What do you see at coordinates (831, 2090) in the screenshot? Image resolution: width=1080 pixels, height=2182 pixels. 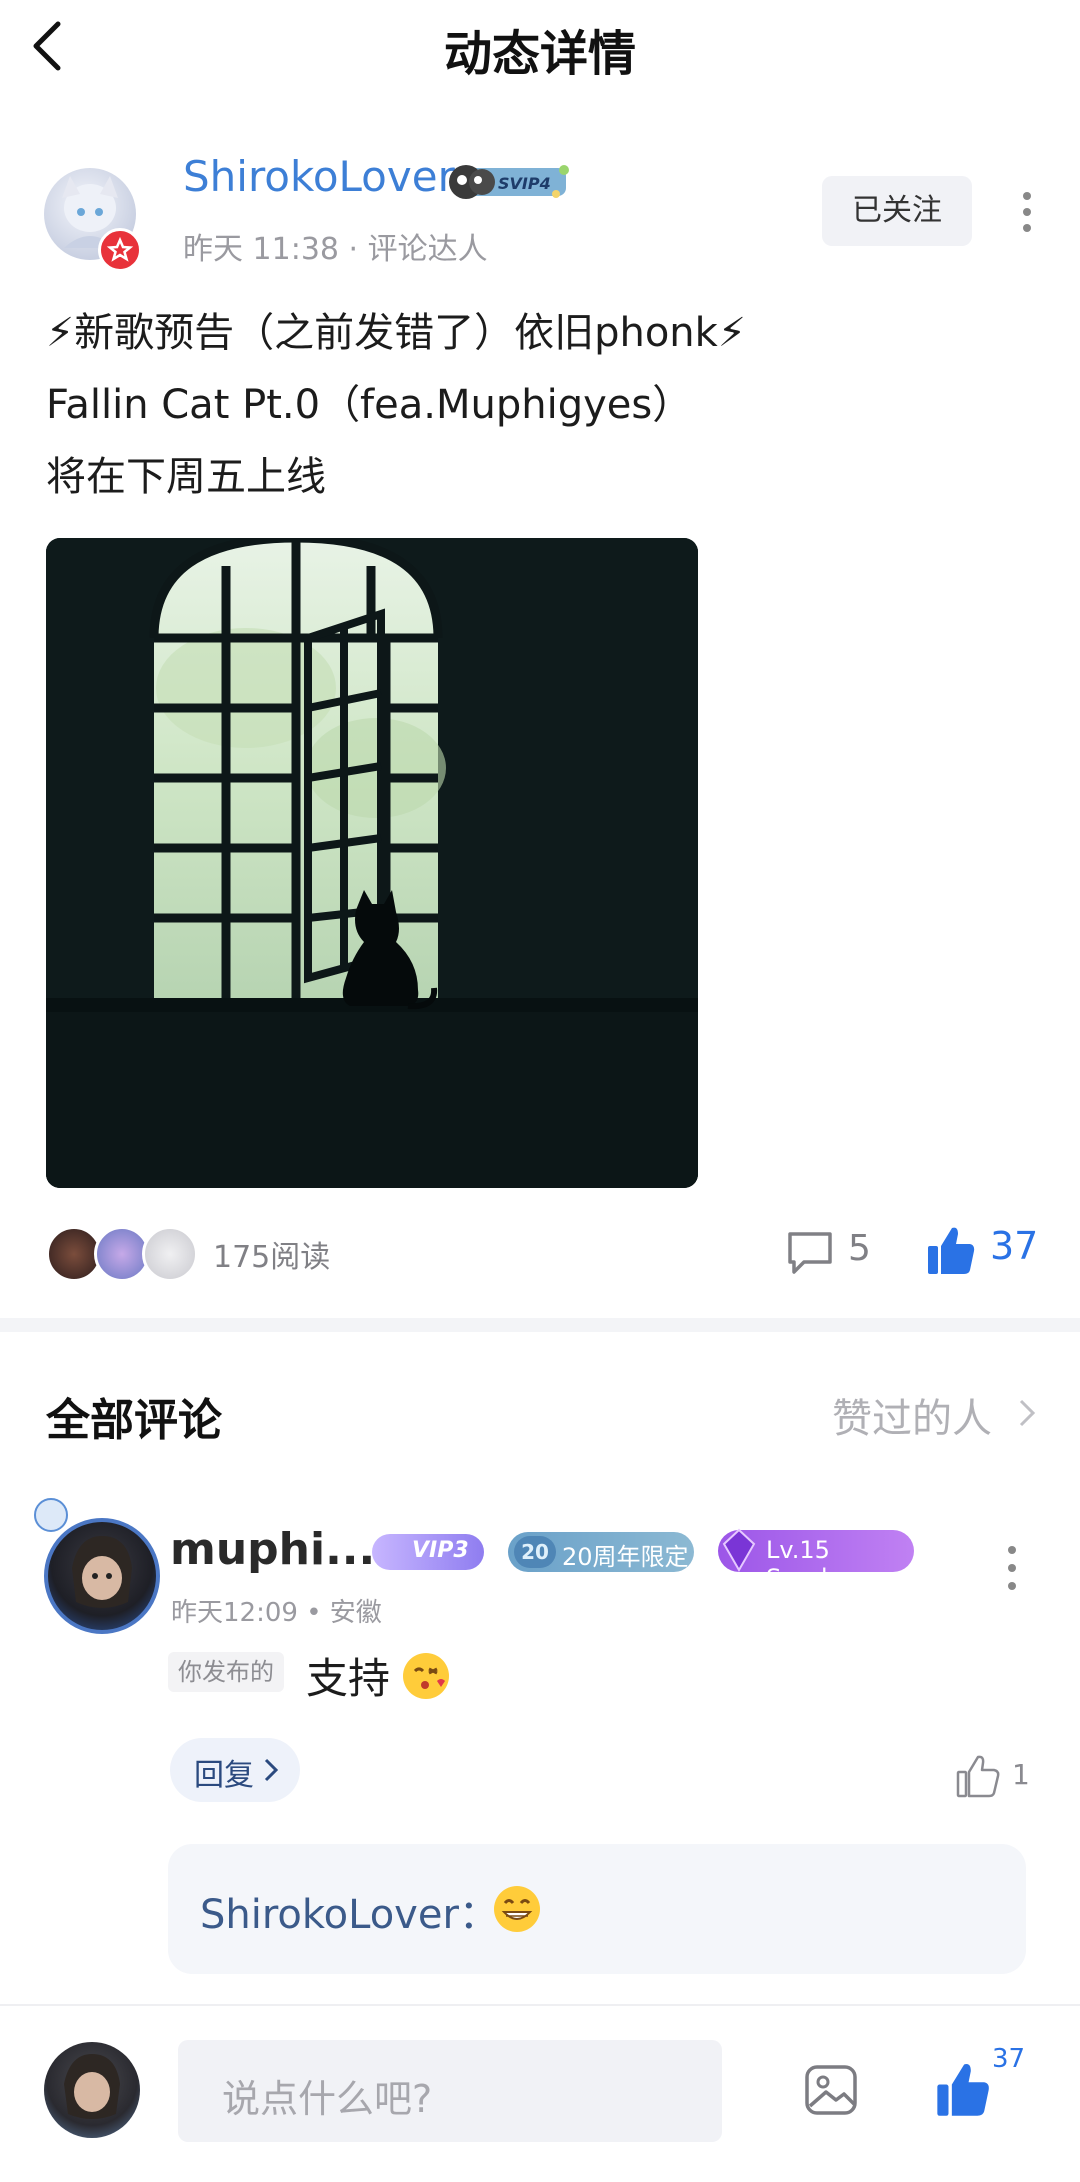 I see `image-icon` at bounding box center [831, 2090].